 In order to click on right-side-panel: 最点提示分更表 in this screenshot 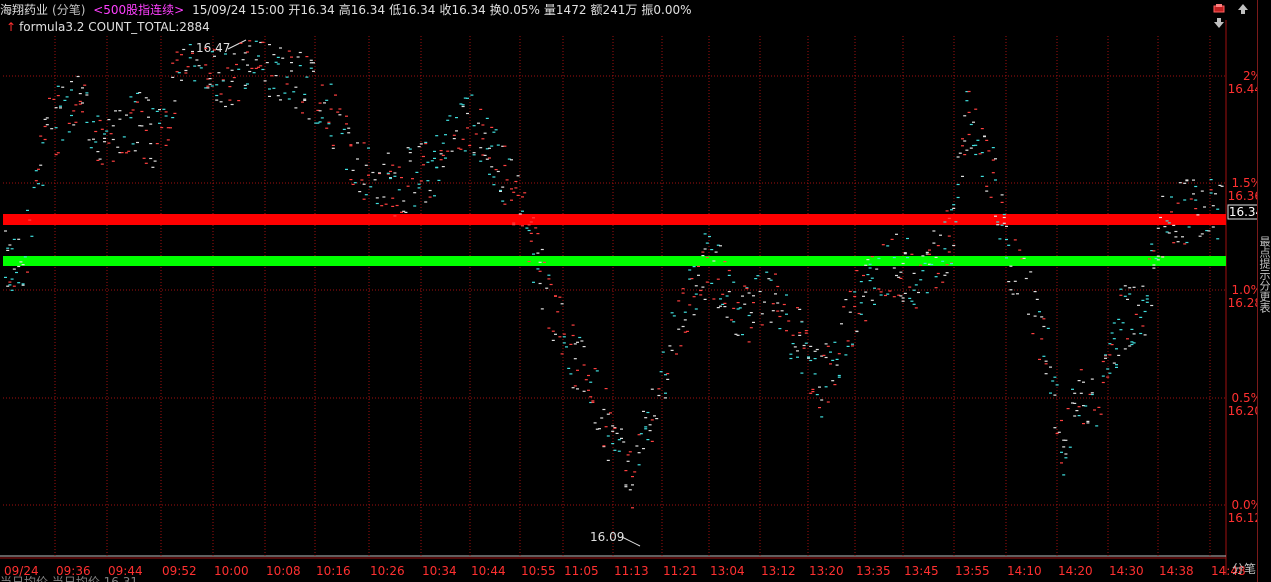, I will do `click(1264, 291)`.